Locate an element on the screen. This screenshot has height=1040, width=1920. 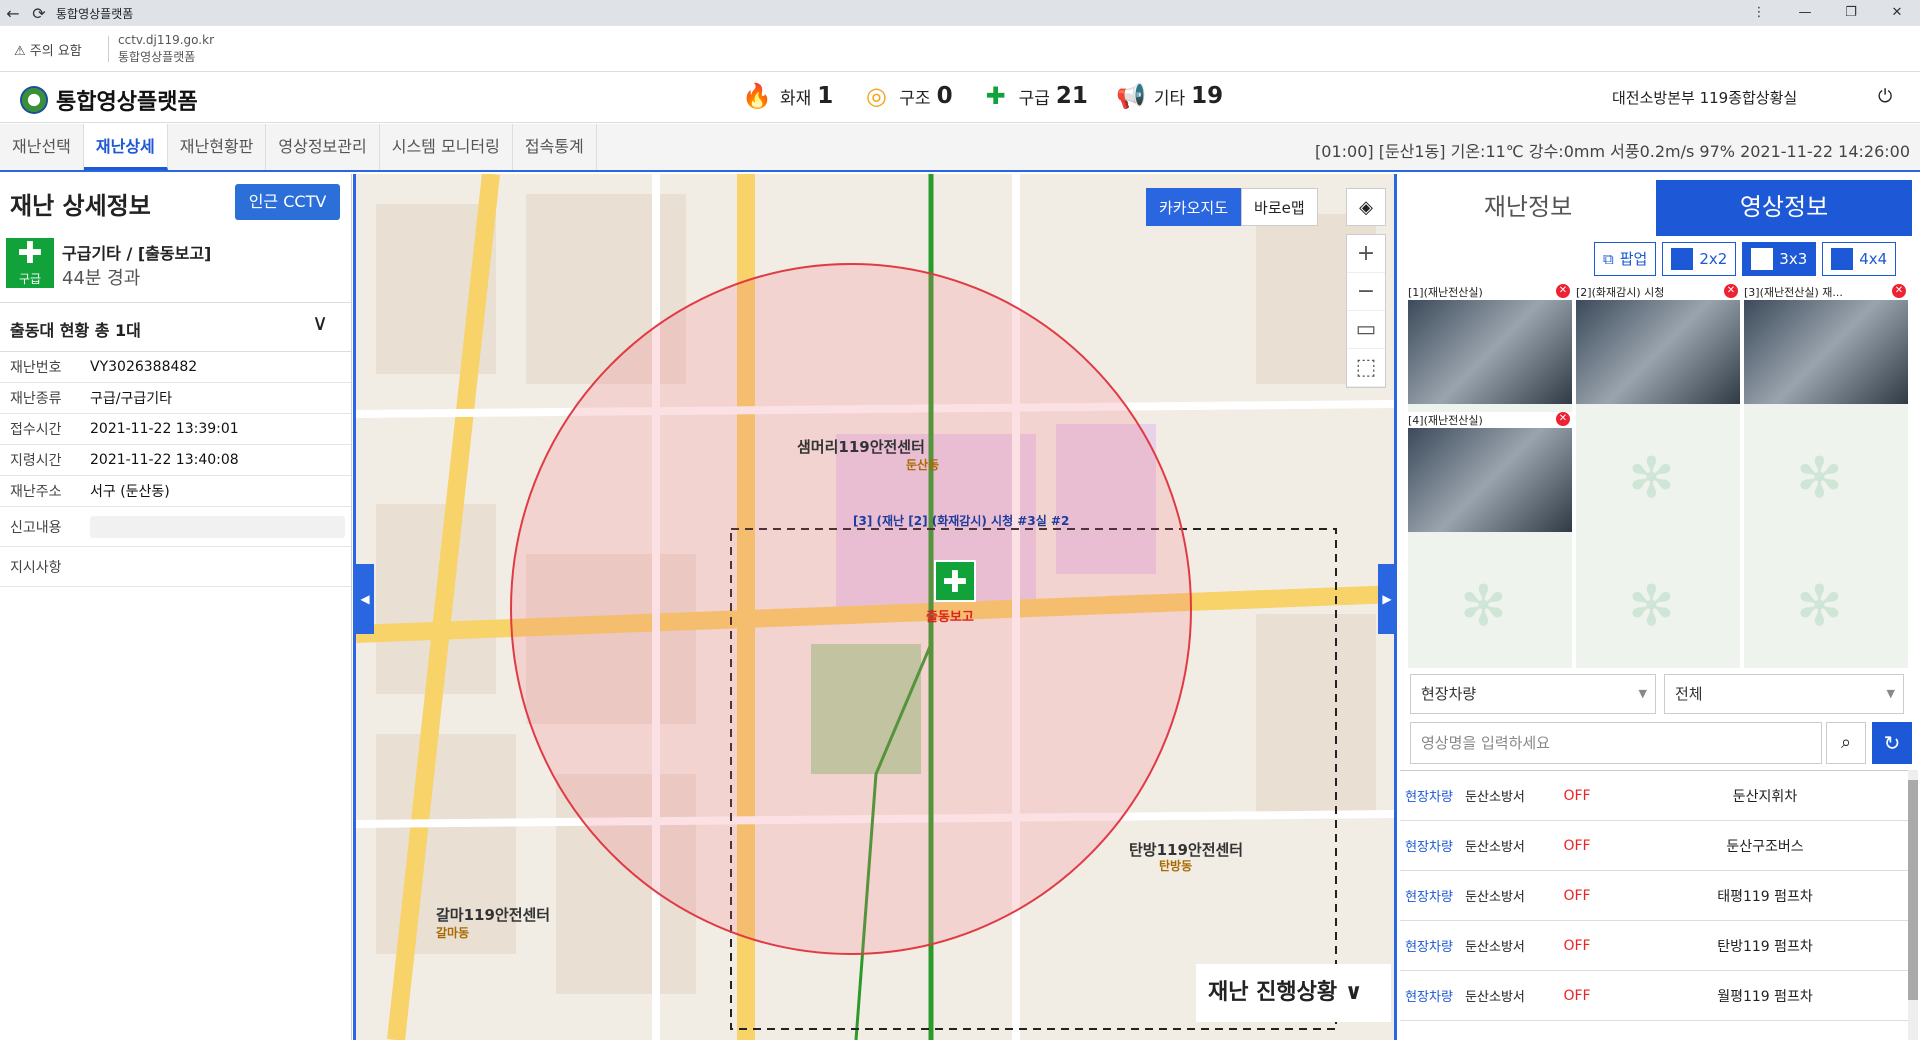
incident-marker-icon: ✚ is located at coordinates (955, 581).